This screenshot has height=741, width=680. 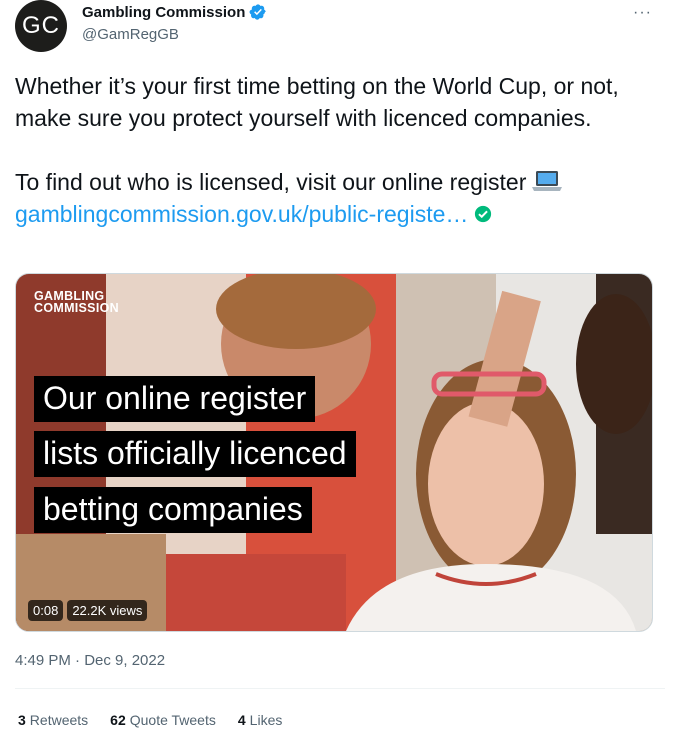 I want to click on caption-line-3: betting companies, so click(x=173, y=510).